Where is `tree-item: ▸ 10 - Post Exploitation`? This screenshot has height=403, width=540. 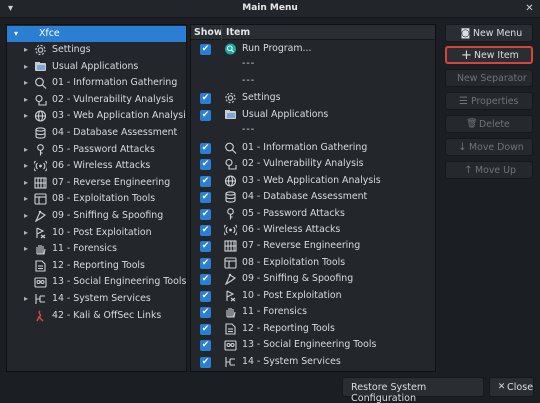
tree-item: ▸ 10 - Post Exploitation is located at coordinates (96, 233).